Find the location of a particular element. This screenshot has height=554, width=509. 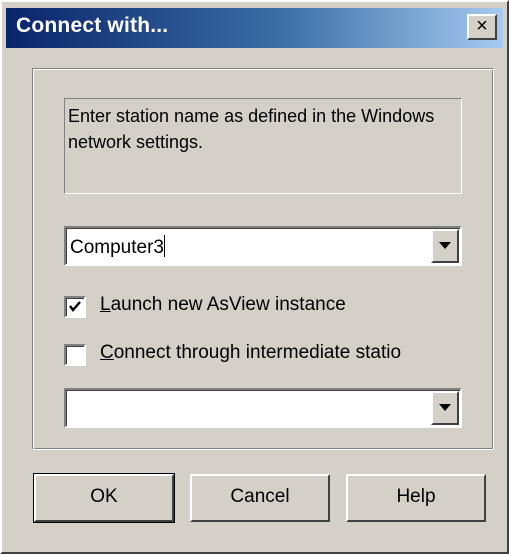

close-icon: × is located at coordinates (482, 26).